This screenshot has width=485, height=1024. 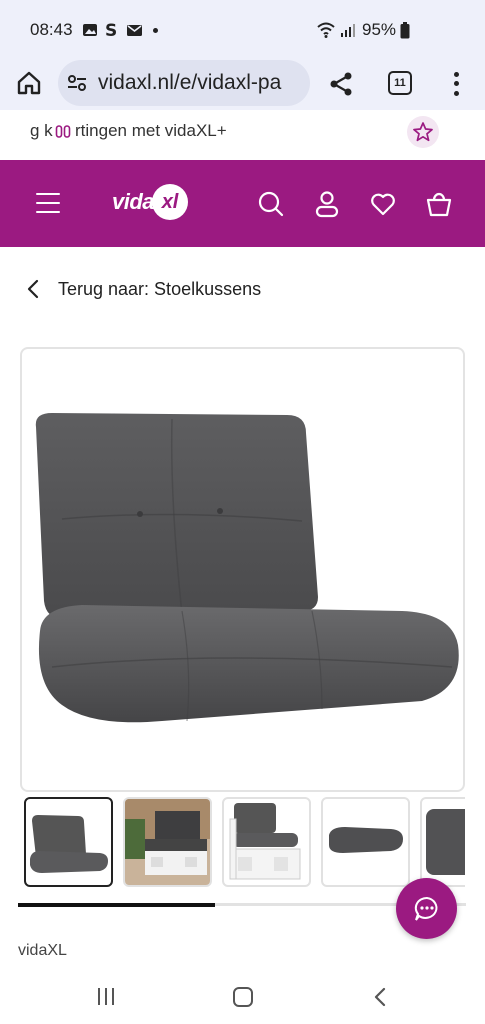 I want to click on chat-icon, so click(x=425, y=908).